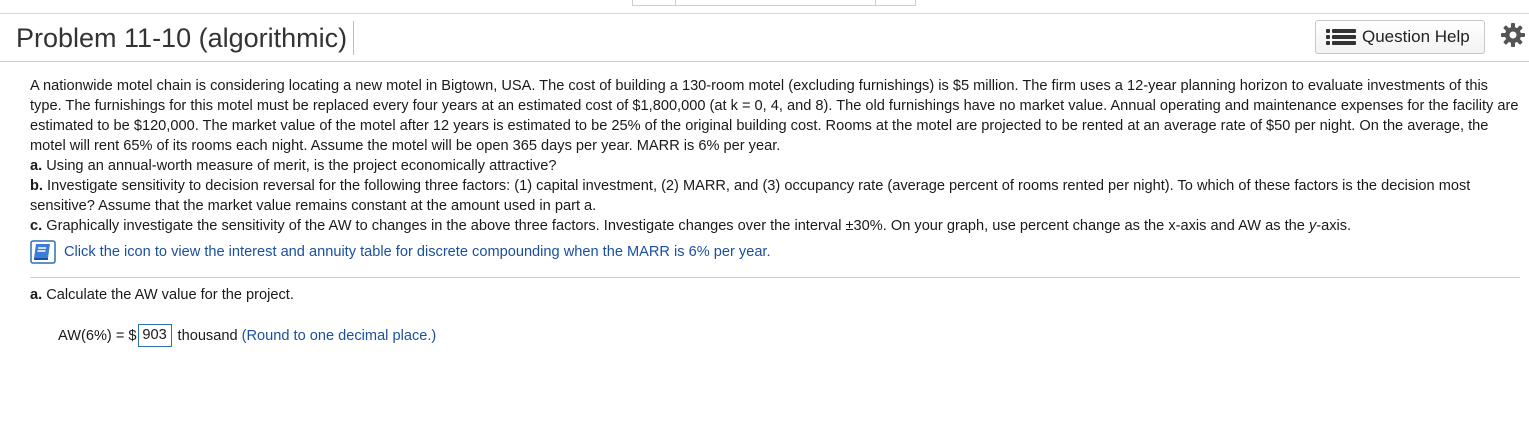  Describe the element at coordinates (36, 186) in the screenshot. I see `part-b-label: b.` at that location.